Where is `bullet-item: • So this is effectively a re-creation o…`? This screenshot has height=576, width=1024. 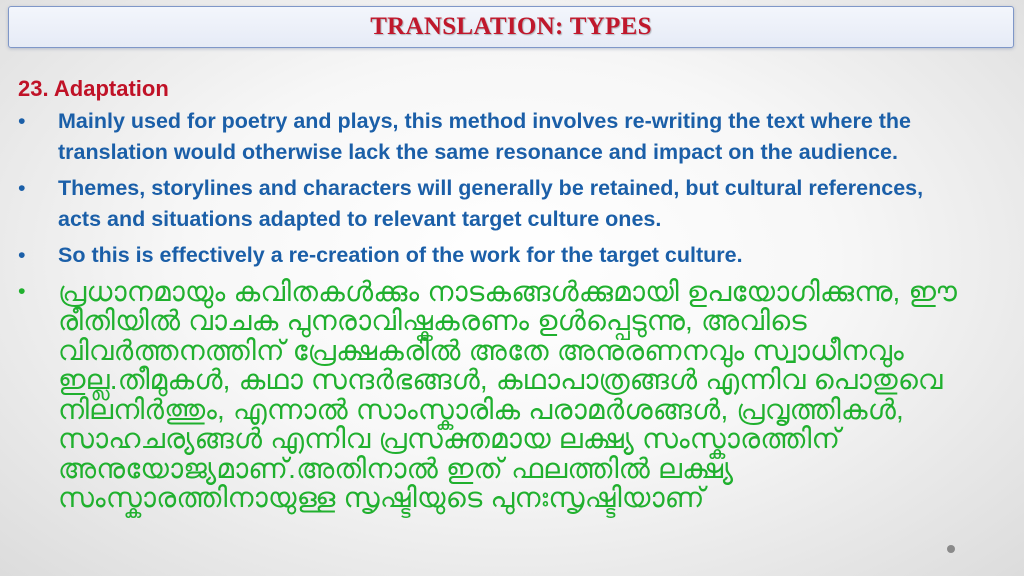
bullet-item: • So this is effectively a re-creation o… is located at coordinates (513, 255).